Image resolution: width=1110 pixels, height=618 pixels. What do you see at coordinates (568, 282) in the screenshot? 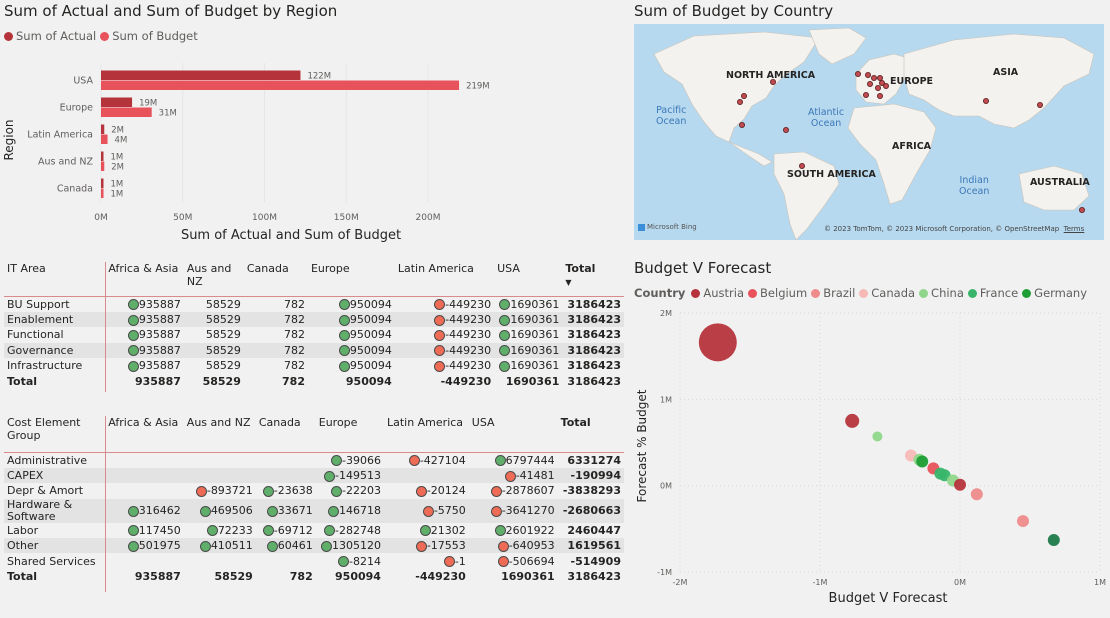
I see `sort-desc-icon: ▼` at bounding box center [568, 282].